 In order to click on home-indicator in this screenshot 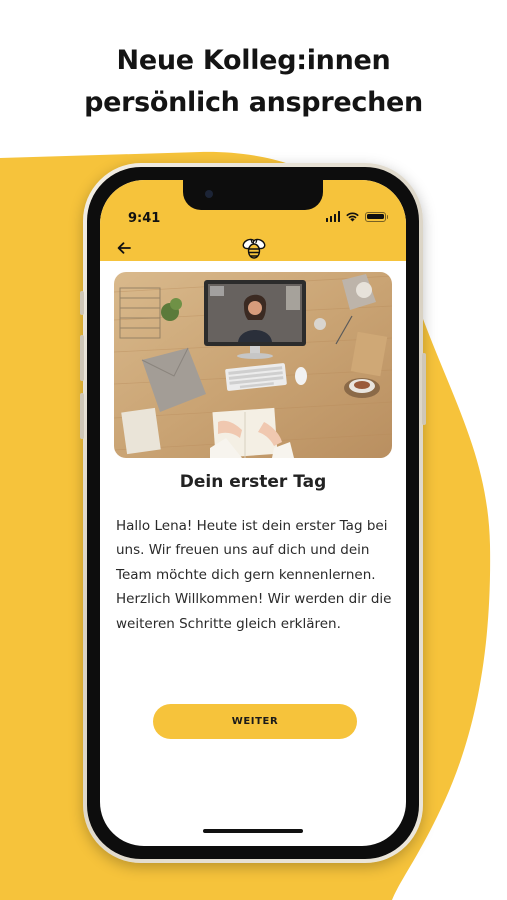, I will do `click(253, 831)`.